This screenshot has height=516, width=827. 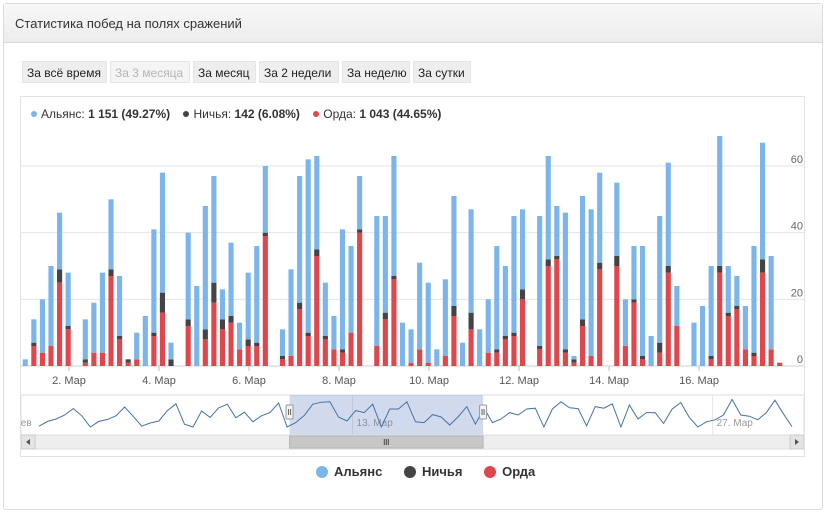 What do you see at coordinates (349, 471) in the screenshot?
I see `legend-alliance: Альянс` at bounding box center [349, 471].